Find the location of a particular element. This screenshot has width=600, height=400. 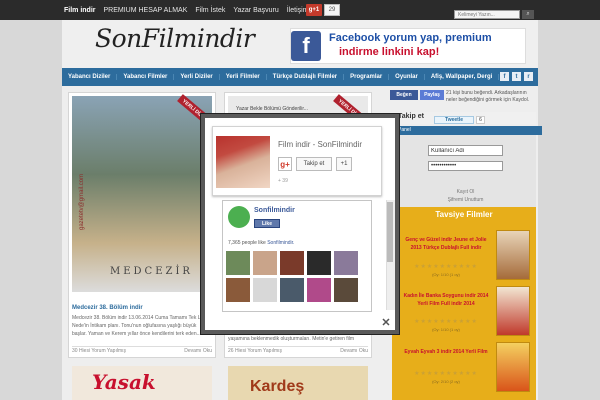

search-input is located at coordinates (487, 14).